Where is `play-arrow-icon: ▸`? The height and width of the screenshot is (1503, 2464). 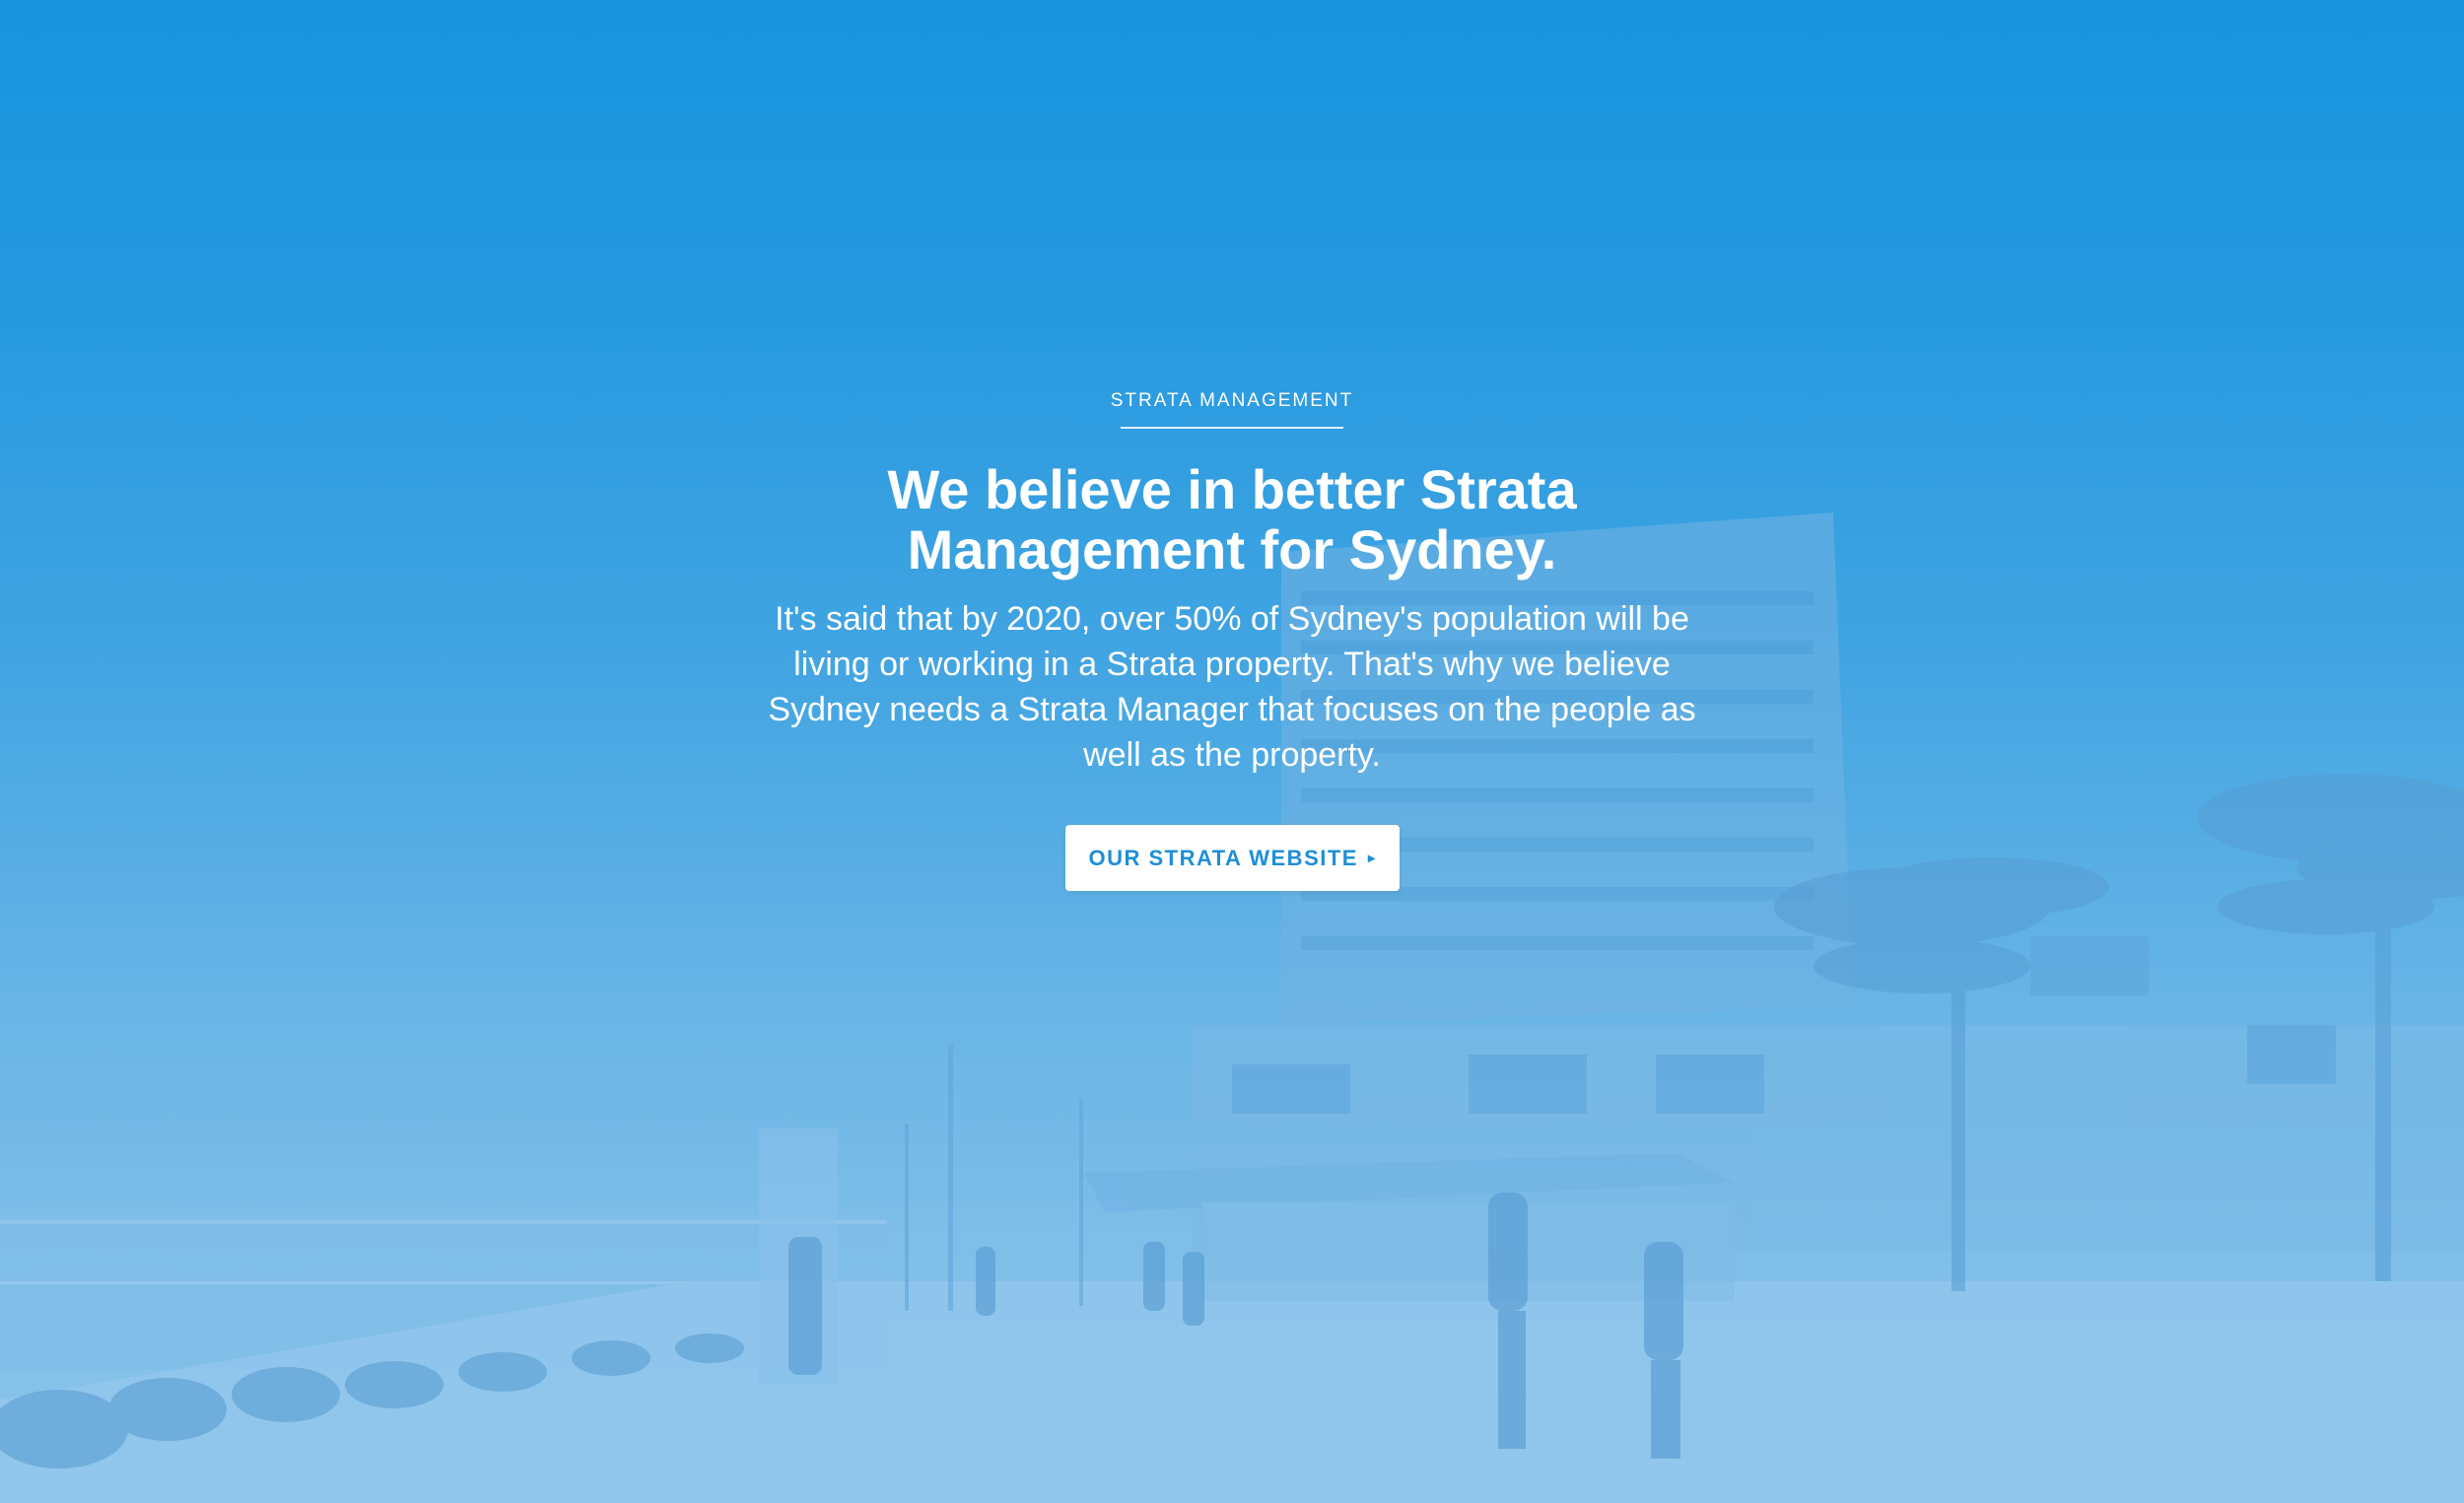
play-arrow-icon: ▸ is located at coordinates (1372, 857).